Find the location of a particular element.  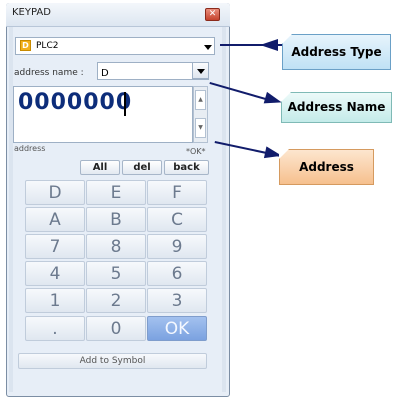

text-caret is located at coordinates (125, 104).